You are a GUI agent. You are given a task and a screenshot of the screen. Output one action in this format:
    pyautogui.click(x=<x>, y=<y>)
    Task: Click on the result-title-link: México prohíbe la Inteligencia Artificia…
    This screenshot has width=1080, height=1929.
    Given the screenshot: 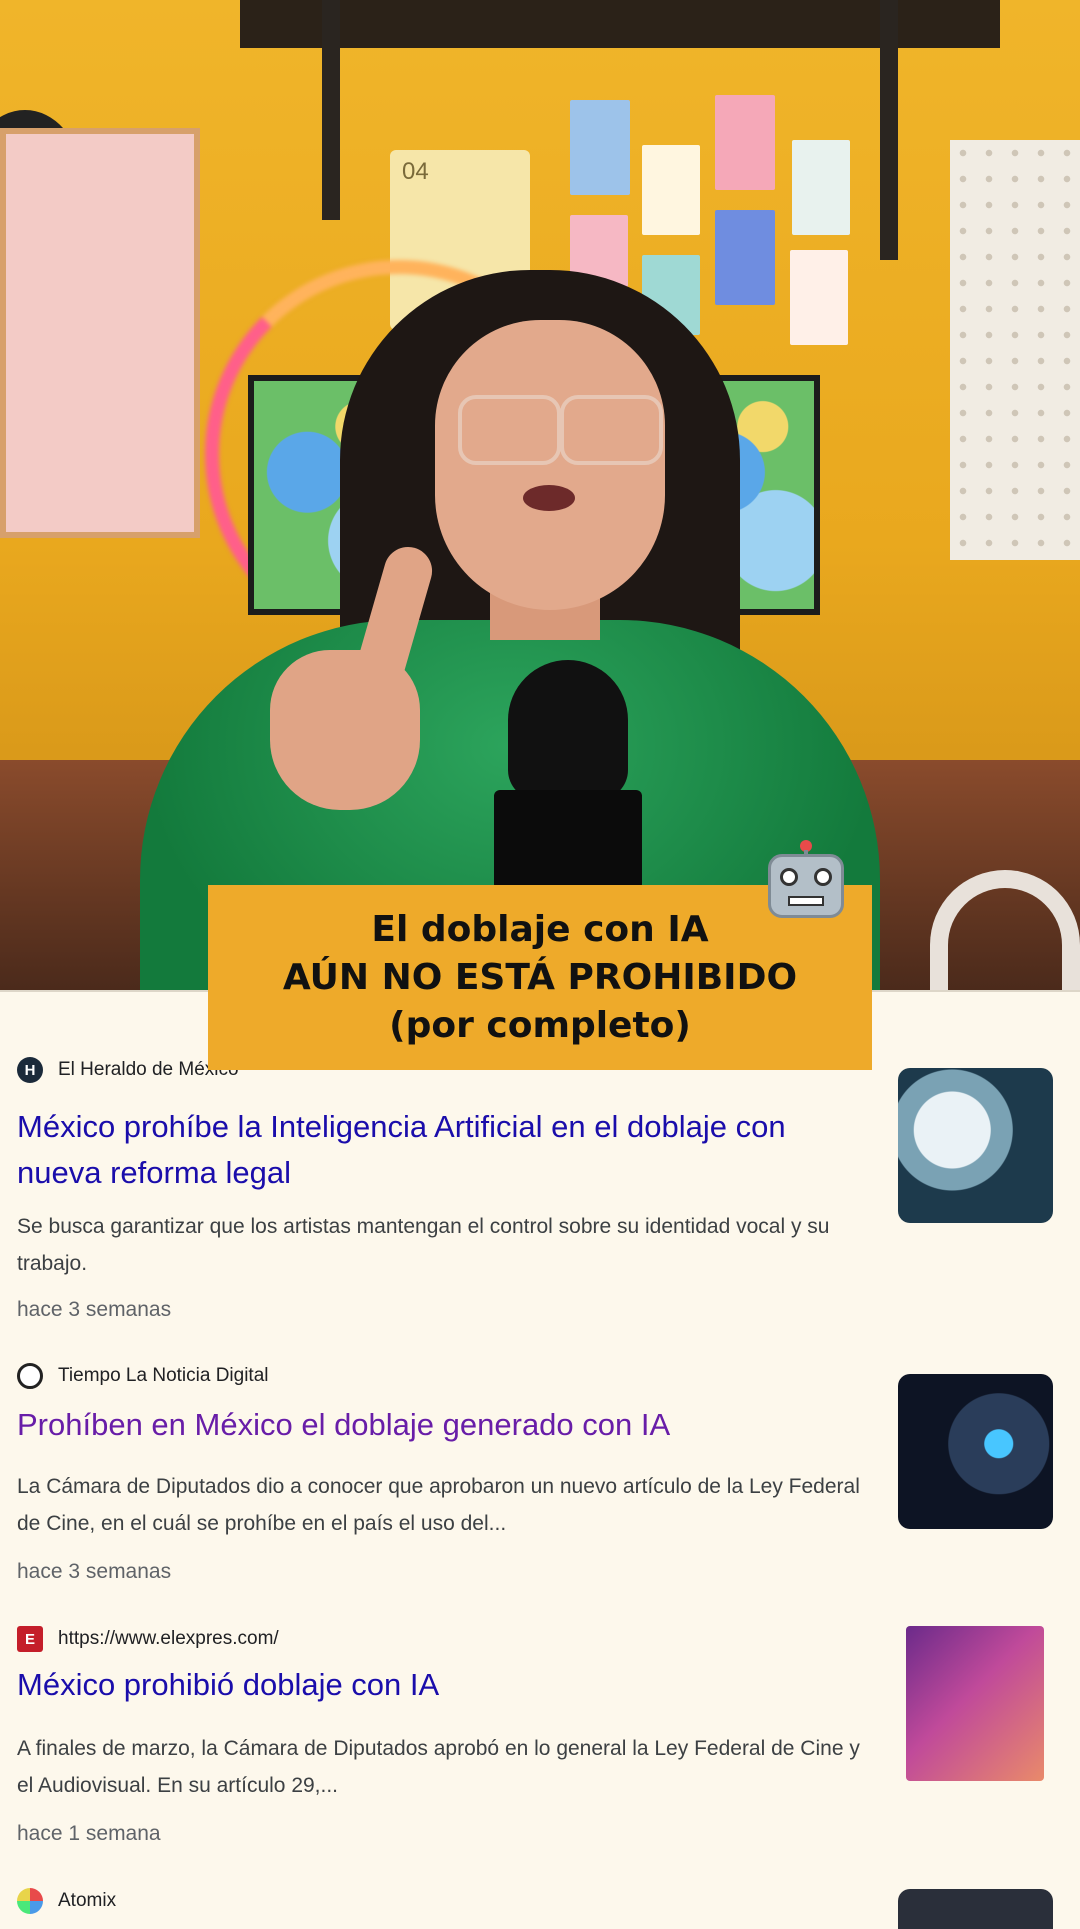 What is the action you would take?
    pyautogui.click(x=447, y=1150)
    